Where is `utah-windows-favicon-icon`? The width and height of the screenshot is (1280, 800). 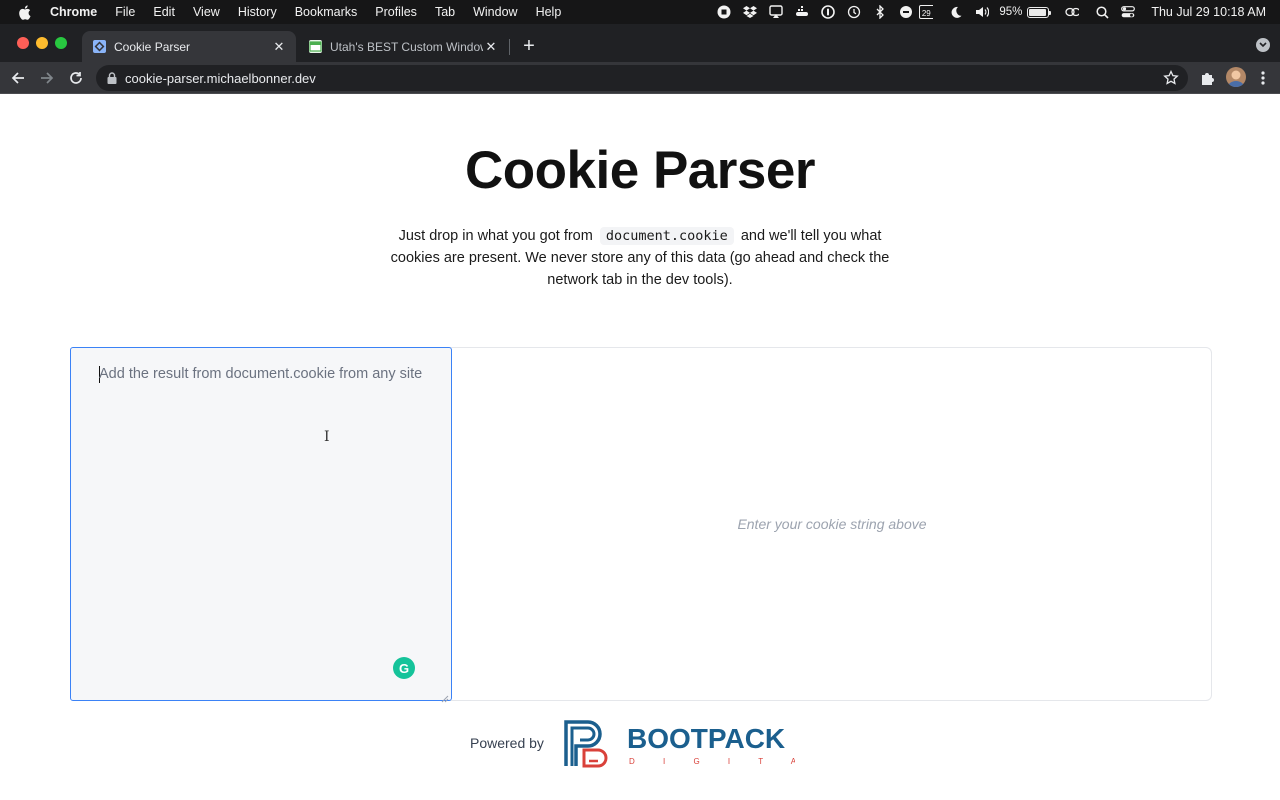 utah-windows-favicon-icon is located at coordinates (315, 46).